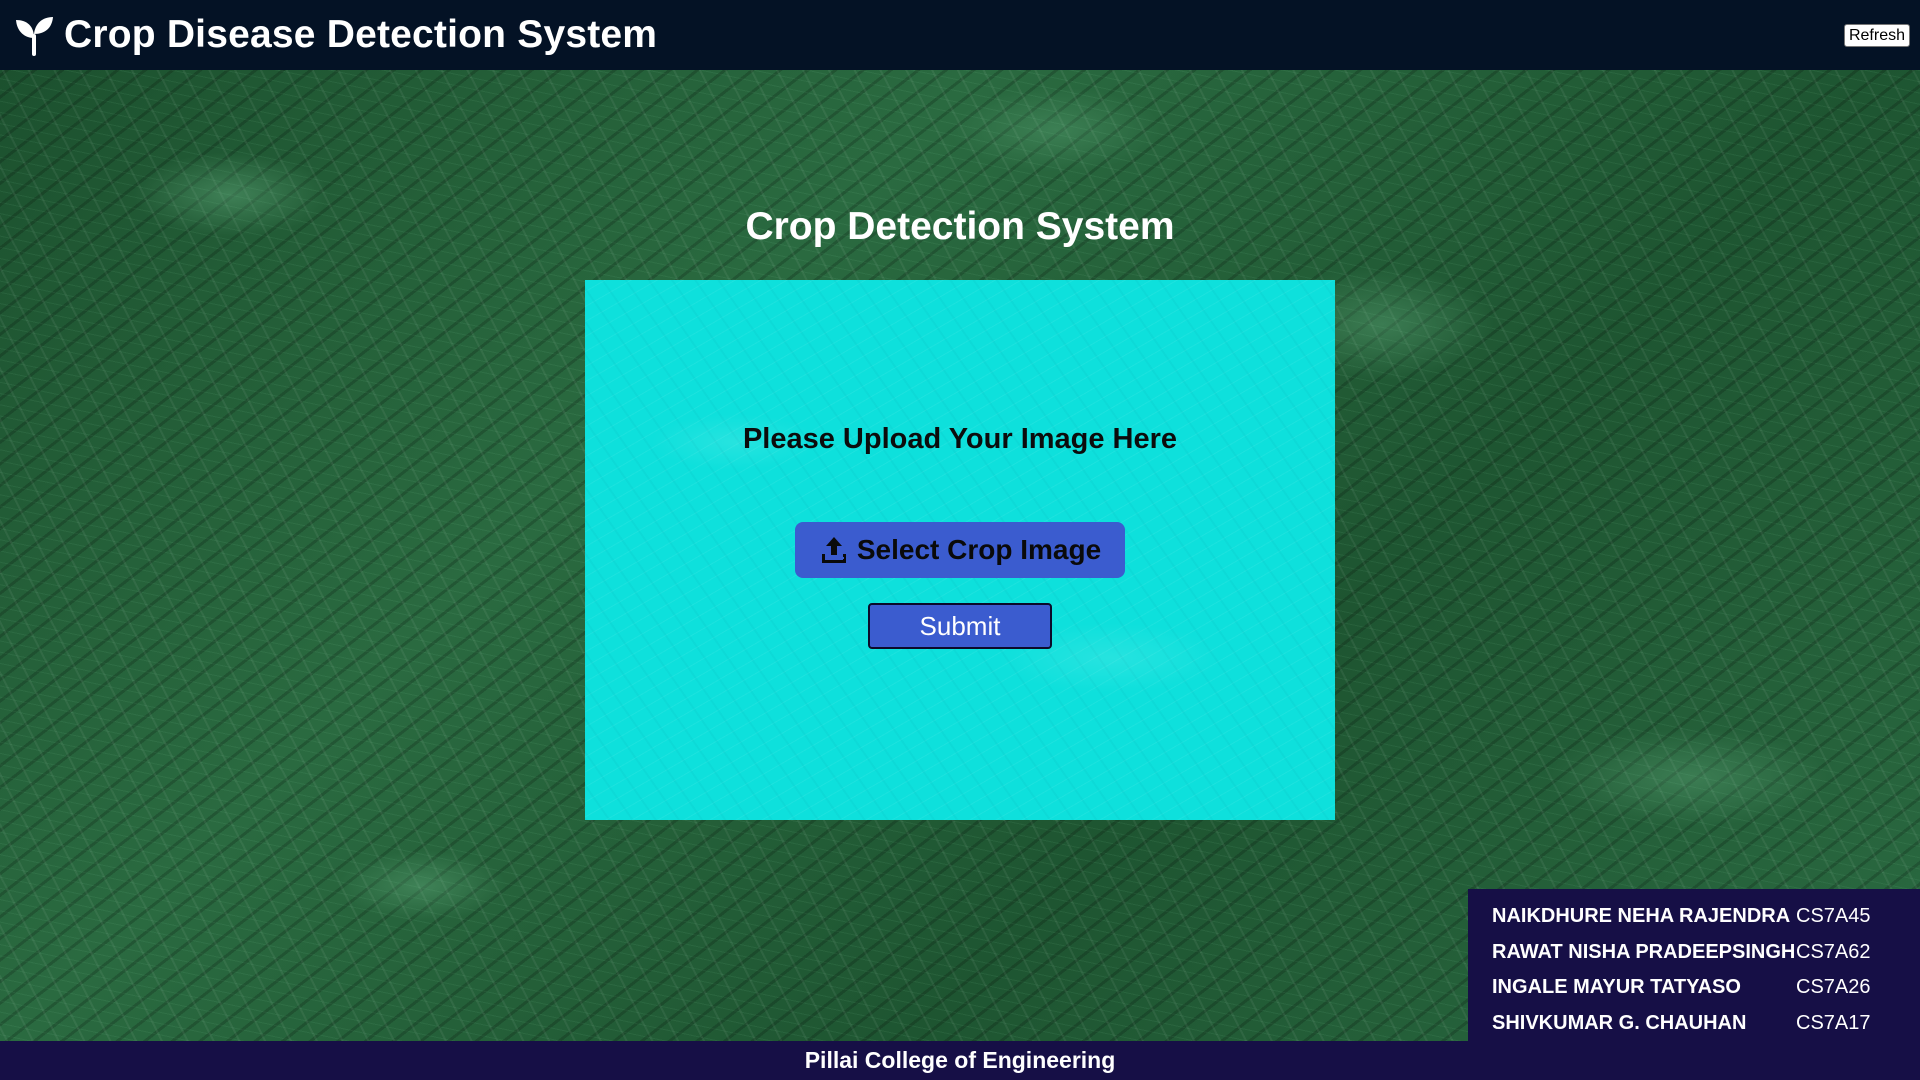 Image resolution: width=1920 pixels, height=1080 pixels. What do you see at coordinates (361, 34) in the screenshot?
I see `app-title: Crop Disease Detection System` at bounding box center [361, 34].